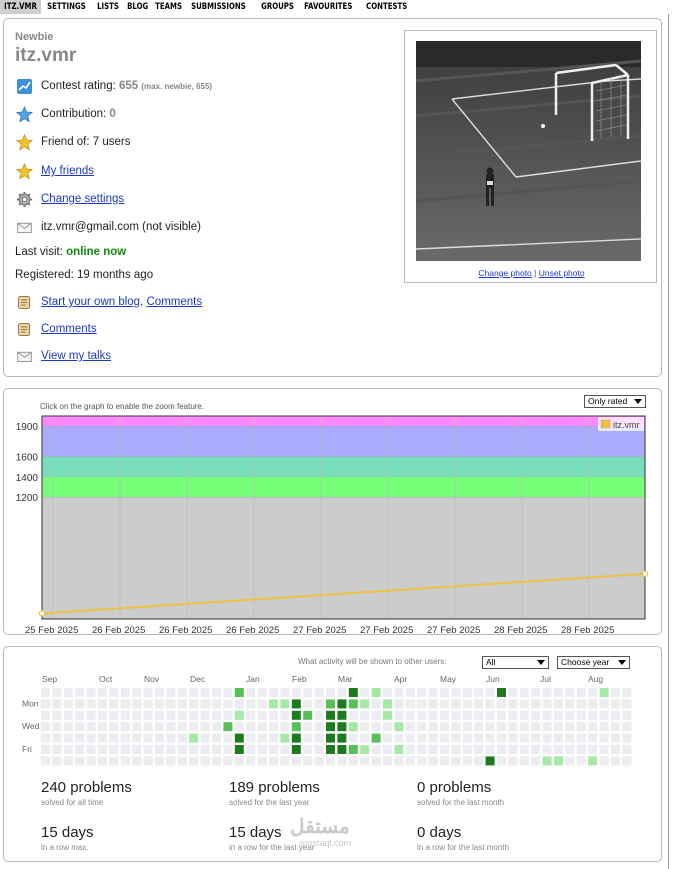 This screenshot has width=673, height=869. Describe the element at coordinates (320, 827) in the screenshot. I see `watermark-logo: مستقل` at that location.